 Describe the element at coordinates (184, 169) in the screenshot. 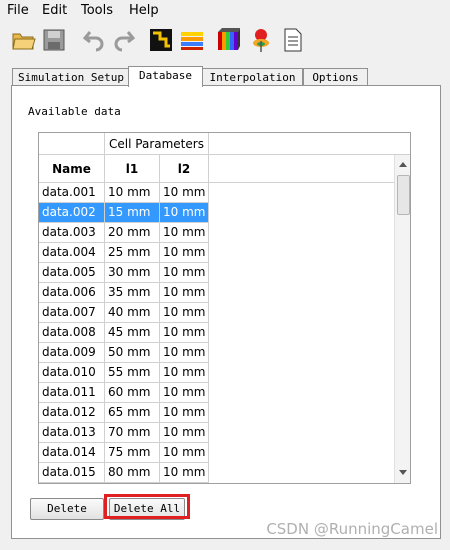

I see `column-header-l2: l2` at that location.